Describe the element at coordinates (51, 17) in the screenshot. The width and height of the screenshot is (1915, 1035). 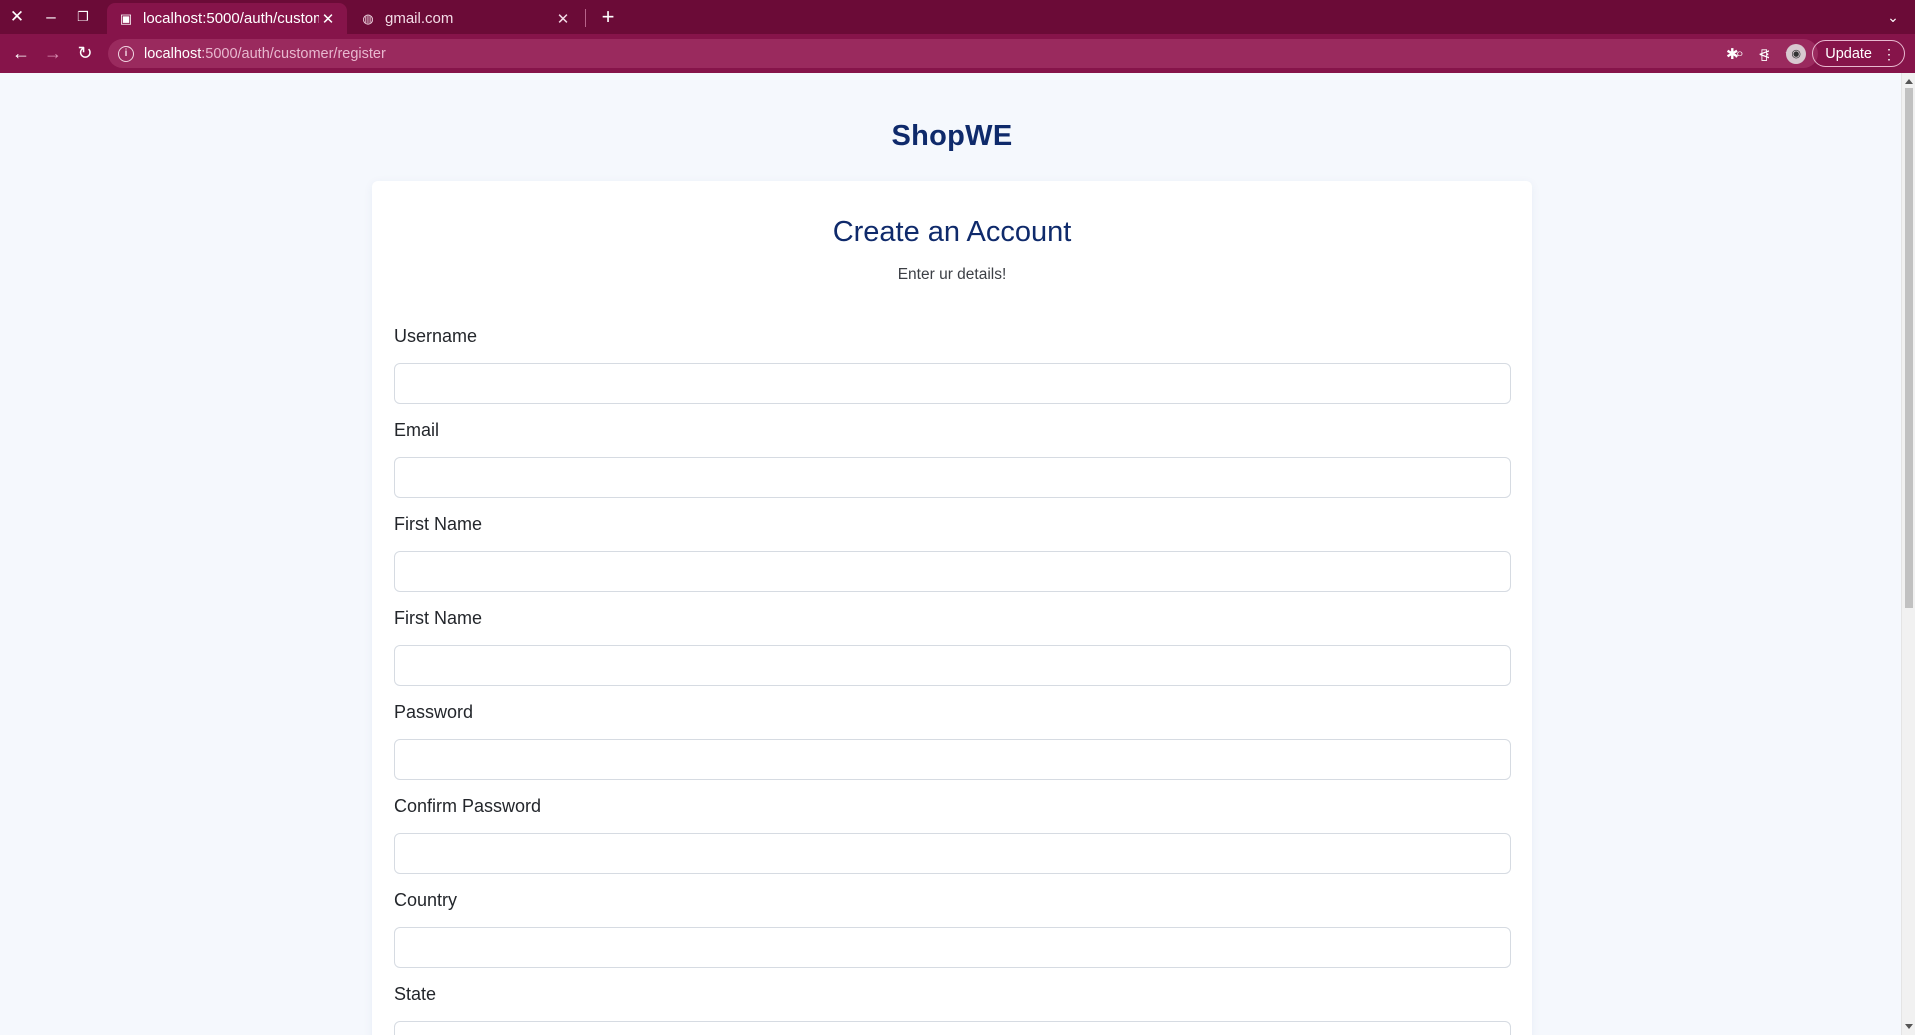
I see `minimize-window-icon: –` at that location.